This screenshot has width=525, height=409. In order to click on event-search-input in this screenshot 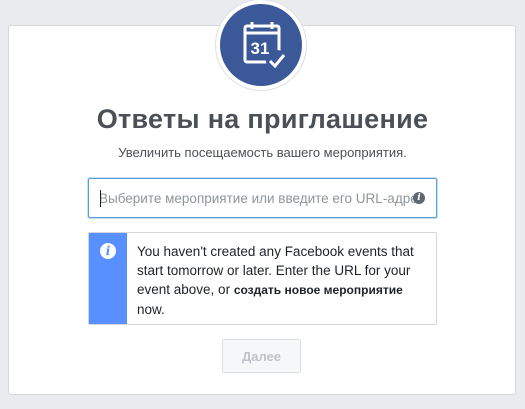, I will do `click(258, 198)`.